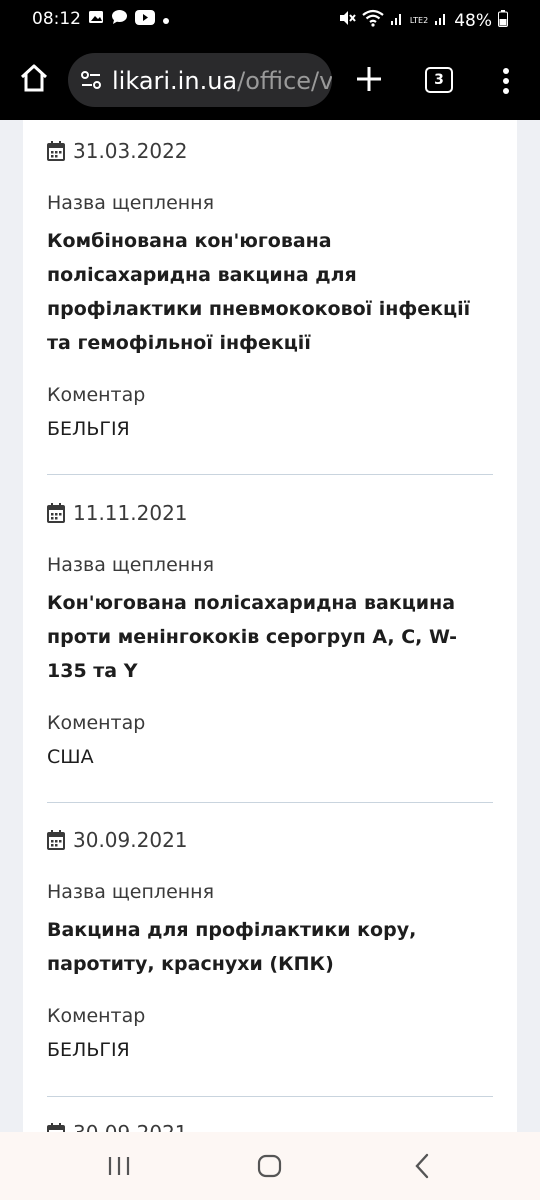  What do you see at coordinates (347, 20) in the screenshot?
I see `mute-icon` at bounding box center [347, 20].